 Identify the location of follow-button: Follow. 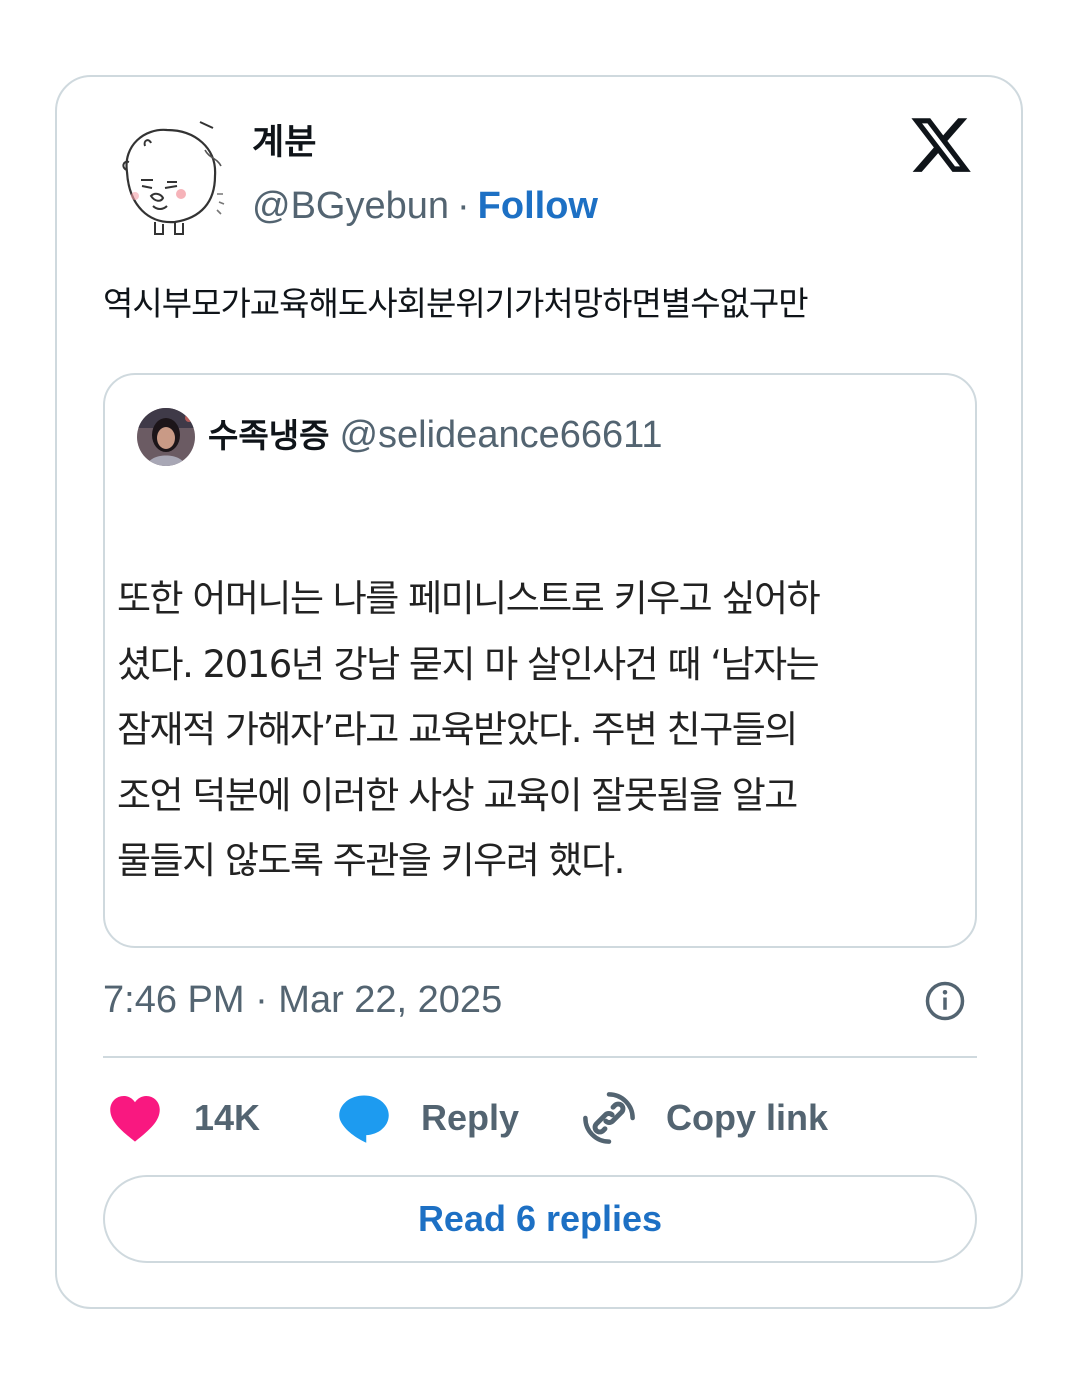
(538, 206).